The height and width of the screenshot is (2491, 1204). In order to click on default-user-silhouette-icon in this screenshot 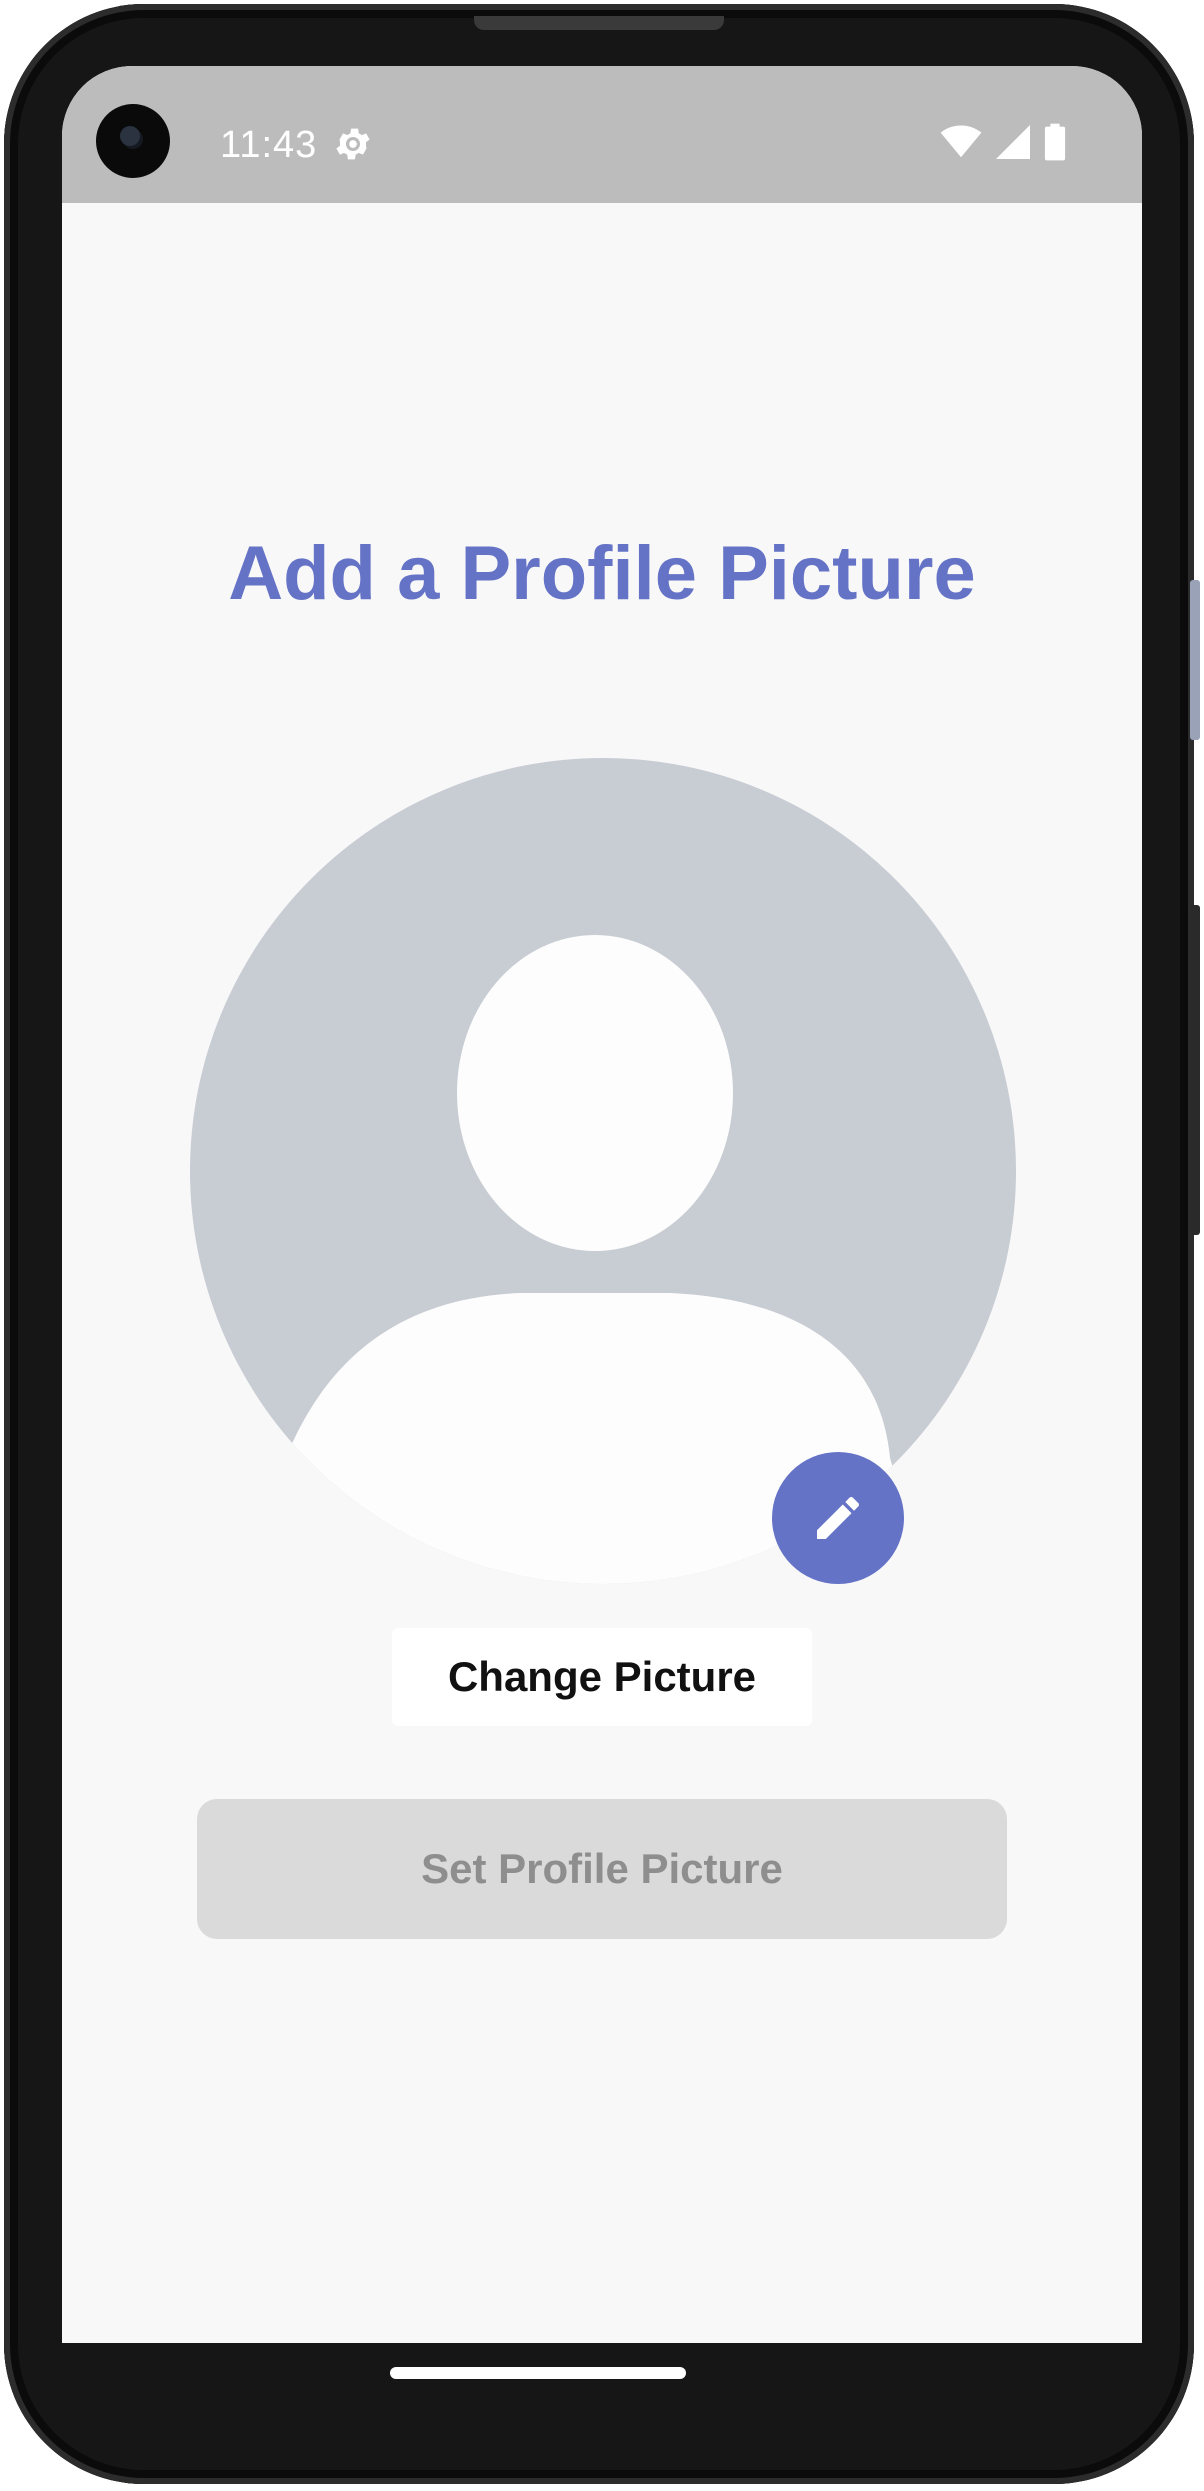, I will do `click(596, 1259)`.